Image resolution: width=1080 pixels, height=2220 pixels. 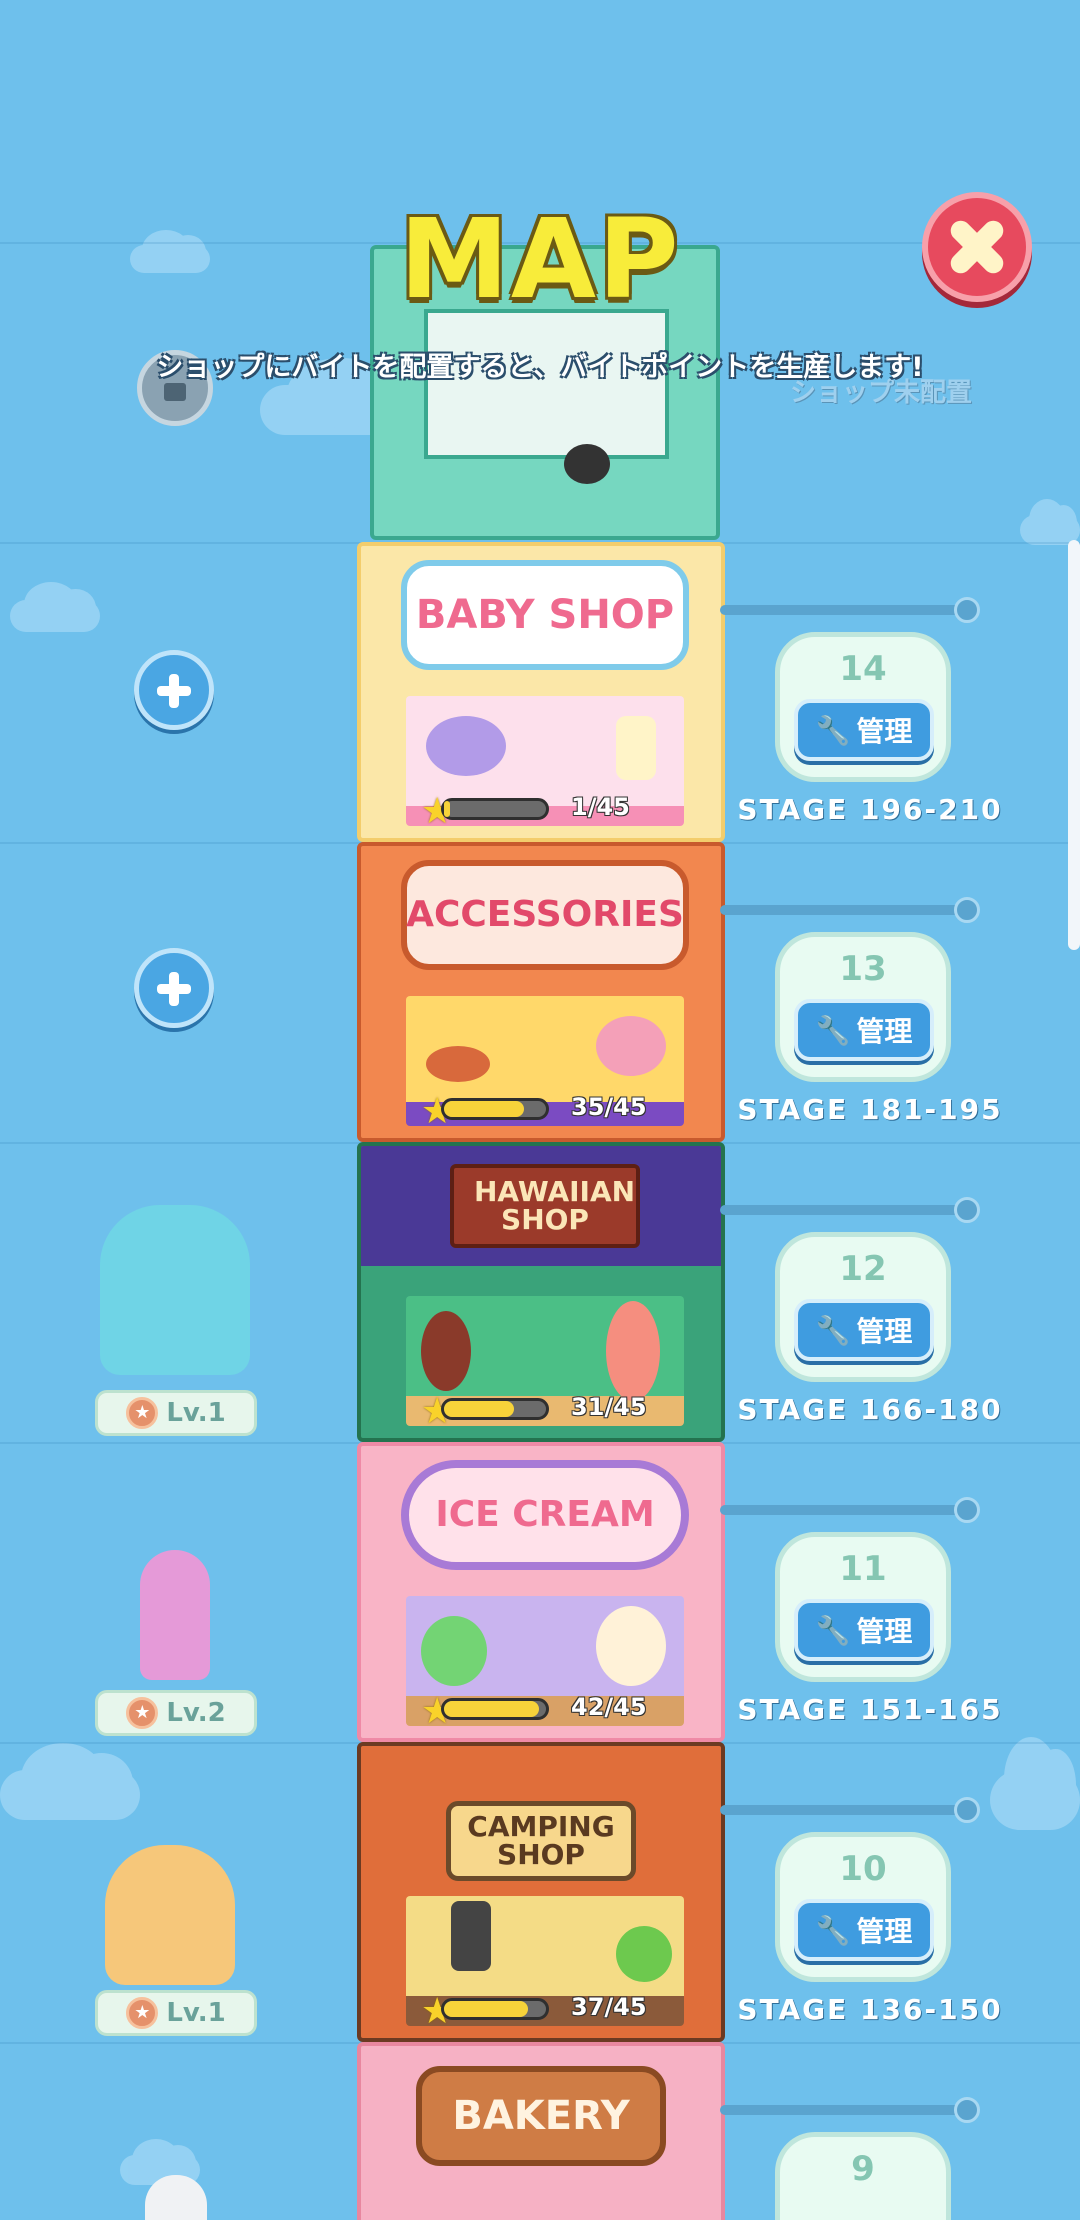 I want to click on level-badge: ★ Lv.2, so click(x=176, y=1713).